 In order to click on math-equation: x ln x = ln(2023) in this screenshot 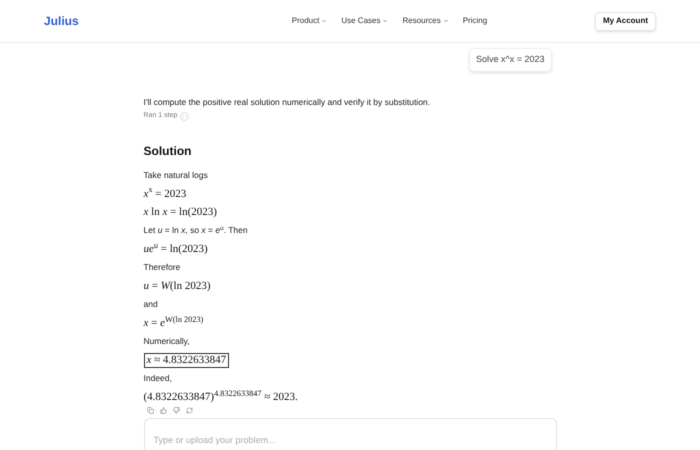, I will do `click(180, 212)`.